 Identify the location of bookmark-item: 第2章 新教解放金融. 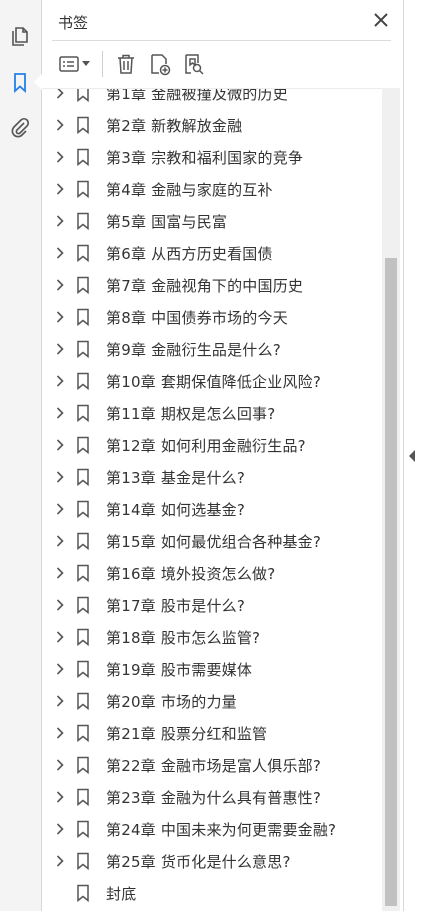
(212, 125).